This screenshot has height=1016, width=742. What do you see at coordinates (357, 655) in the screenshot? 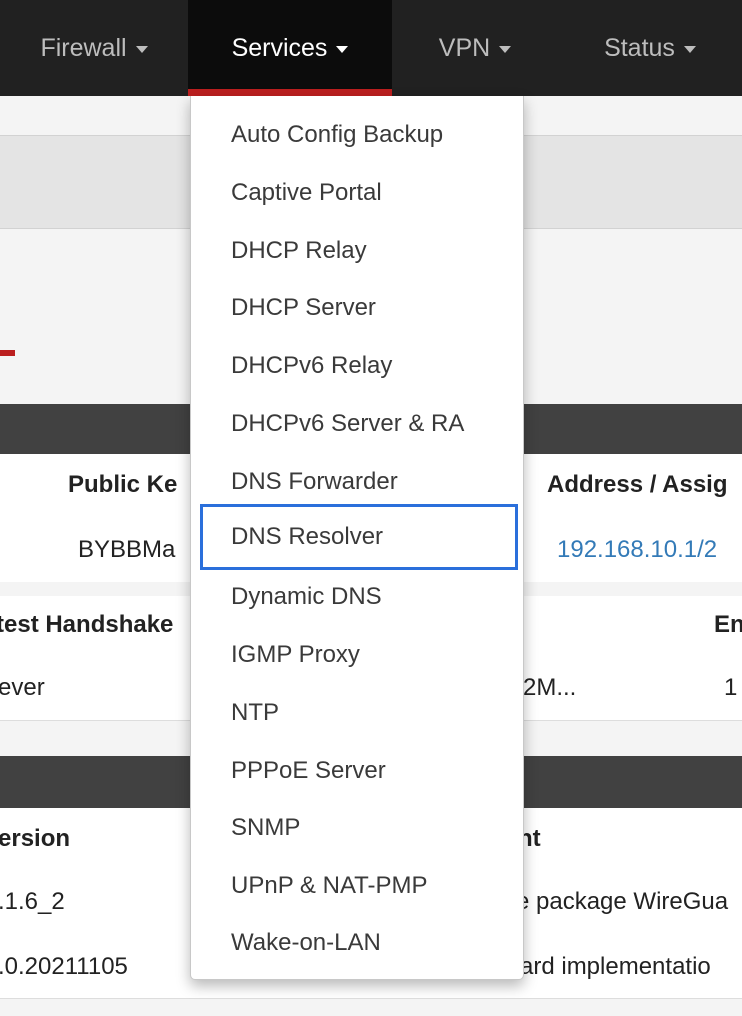
I see `menu-item-igmp-proxy: IGMP Proxy` at bounding box center [357, 655].